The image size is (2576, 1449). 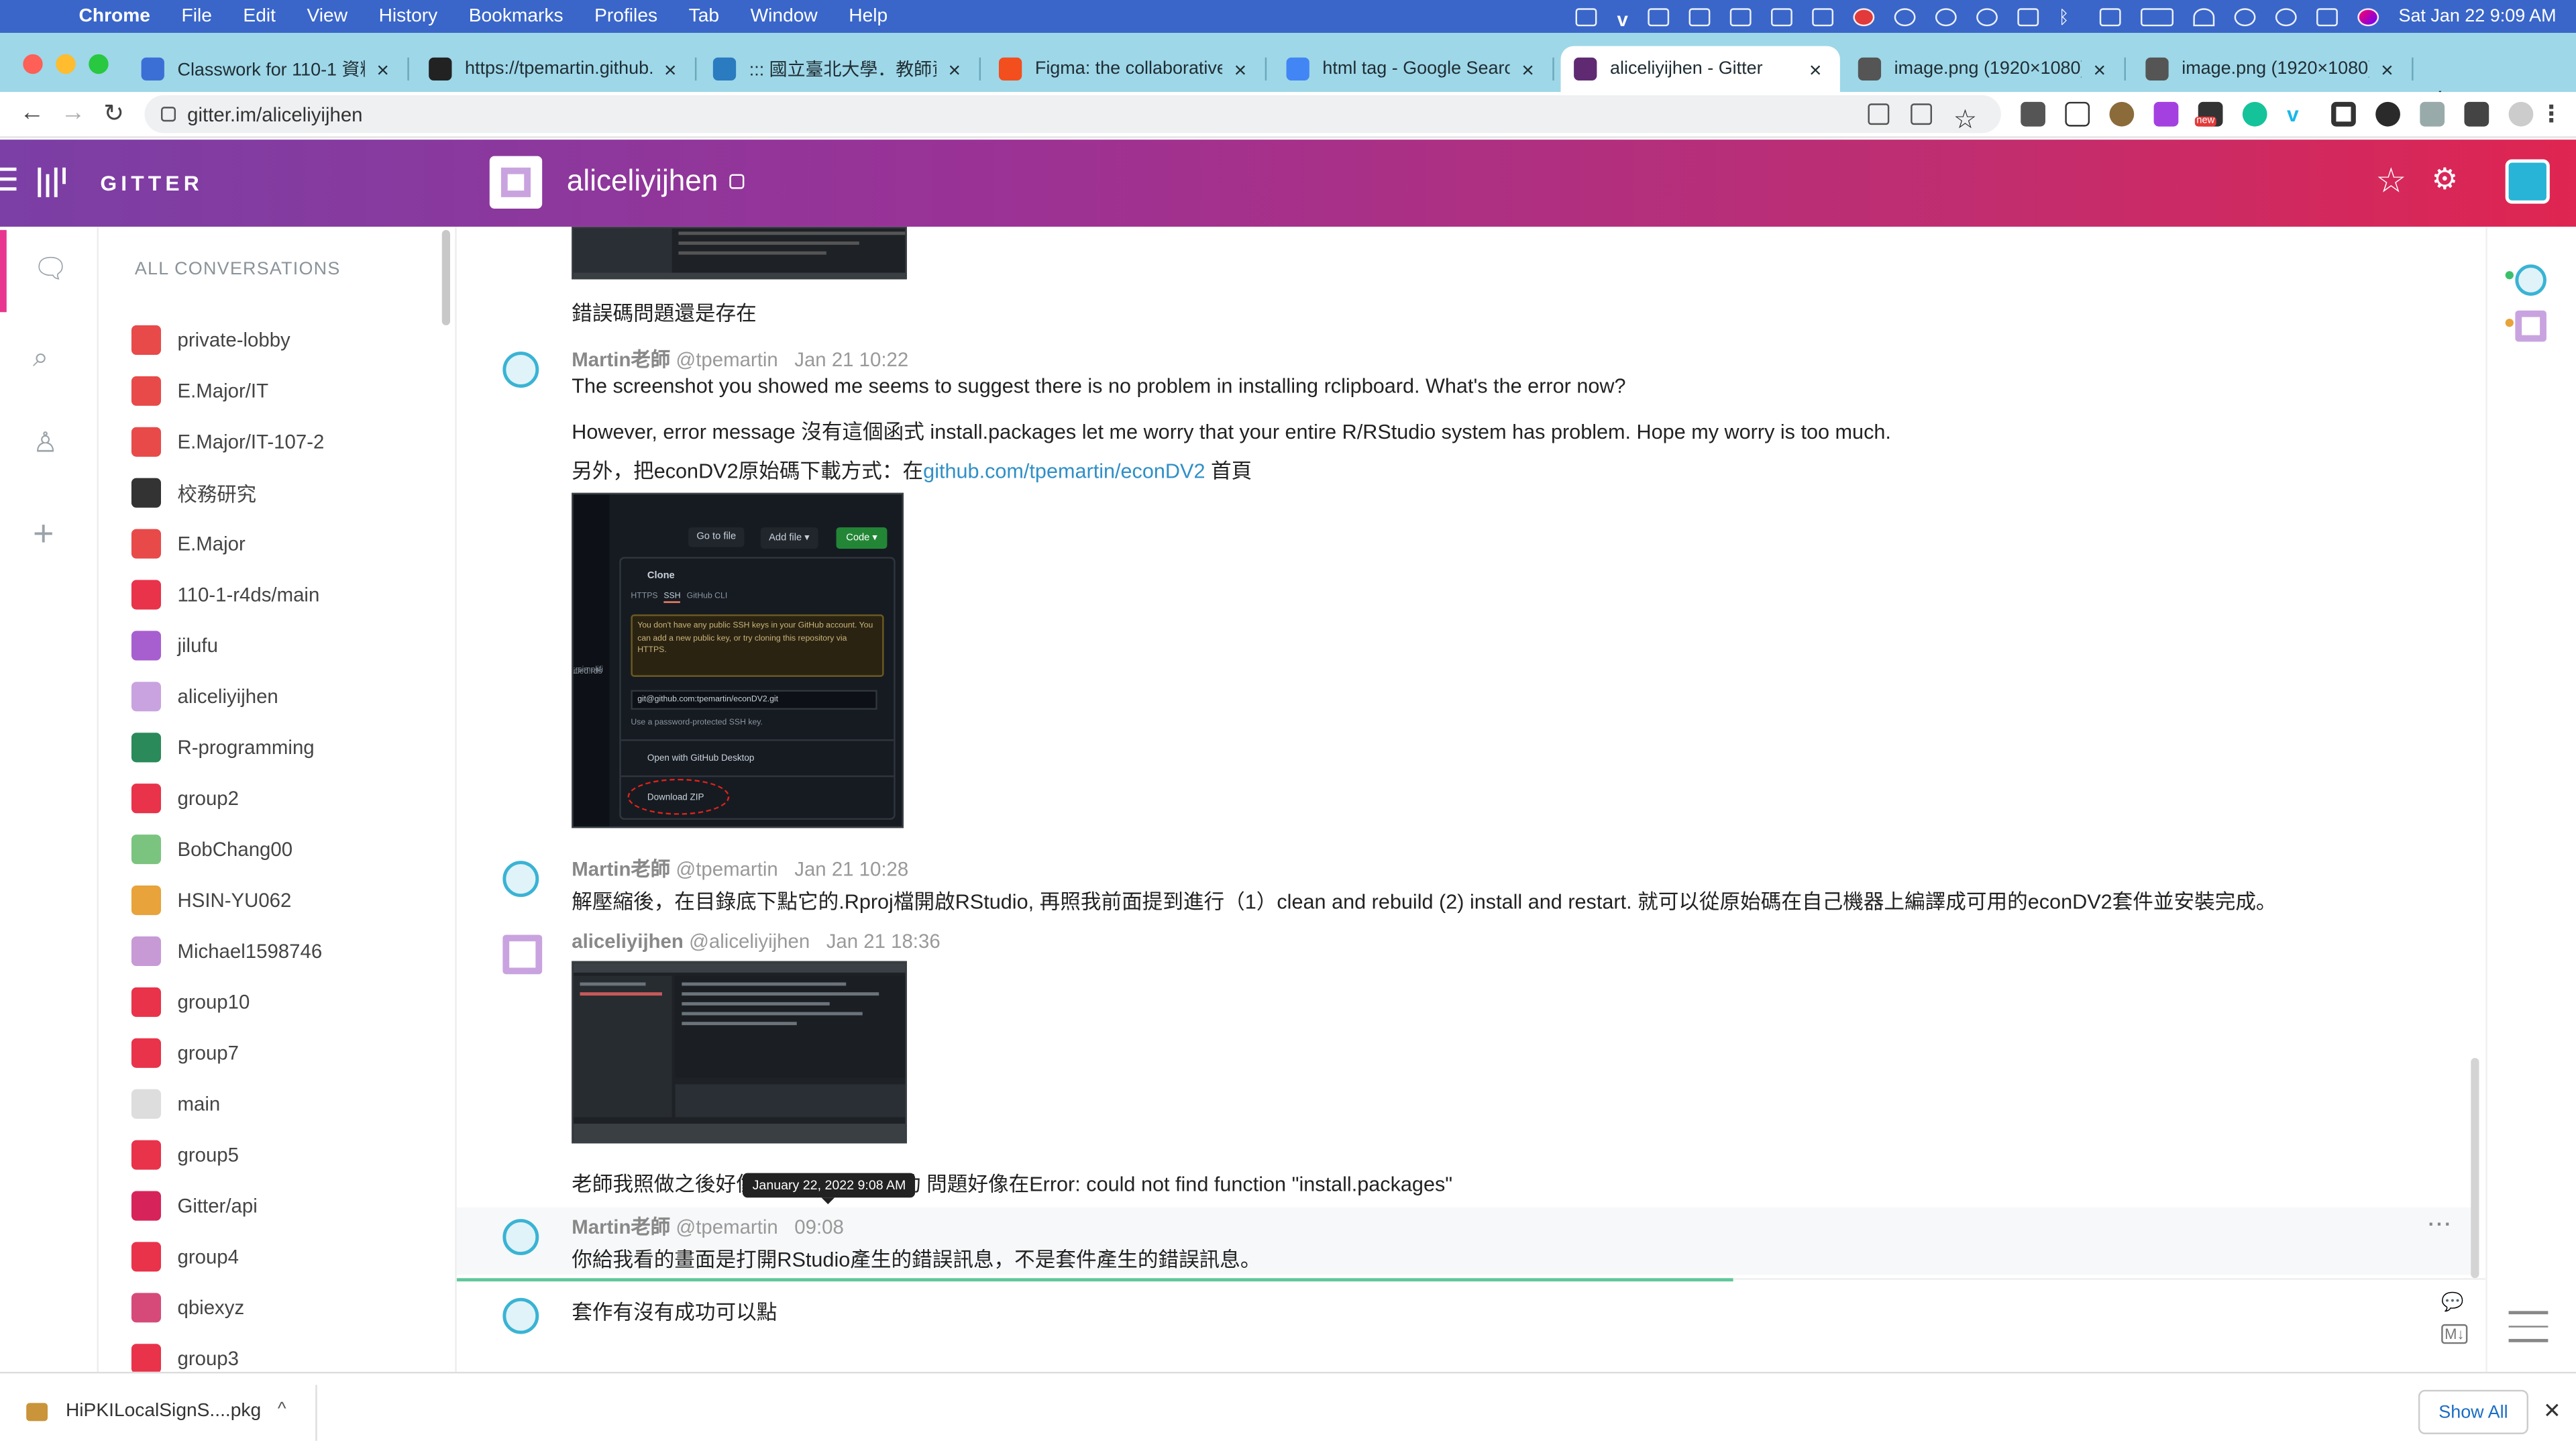 I want to click on author-handle: @aliceliyijhen, so click(x=749, y=941).